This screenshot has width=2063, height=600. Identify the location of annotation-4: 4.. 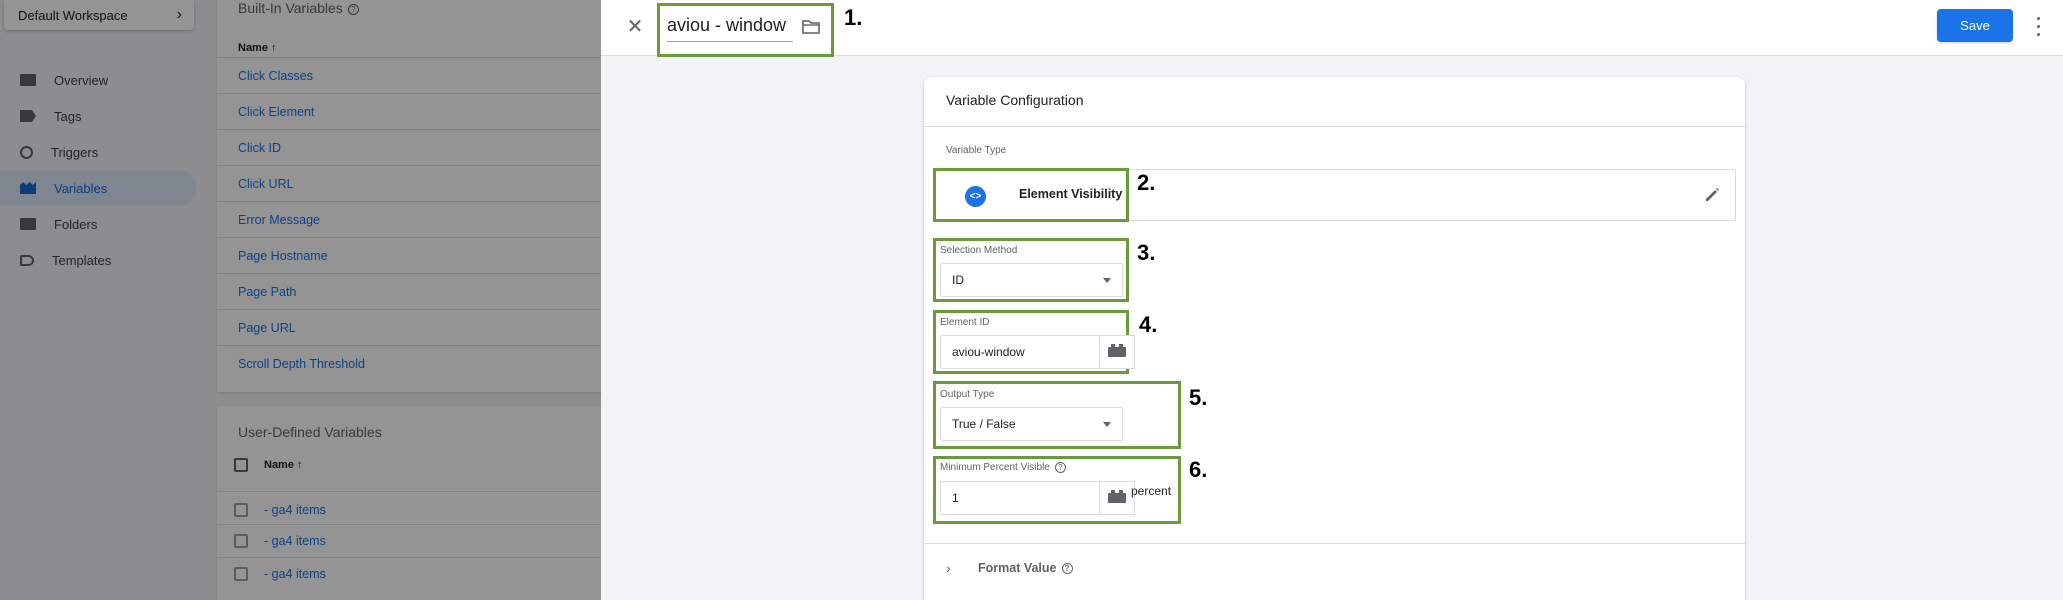
(1148, 324).